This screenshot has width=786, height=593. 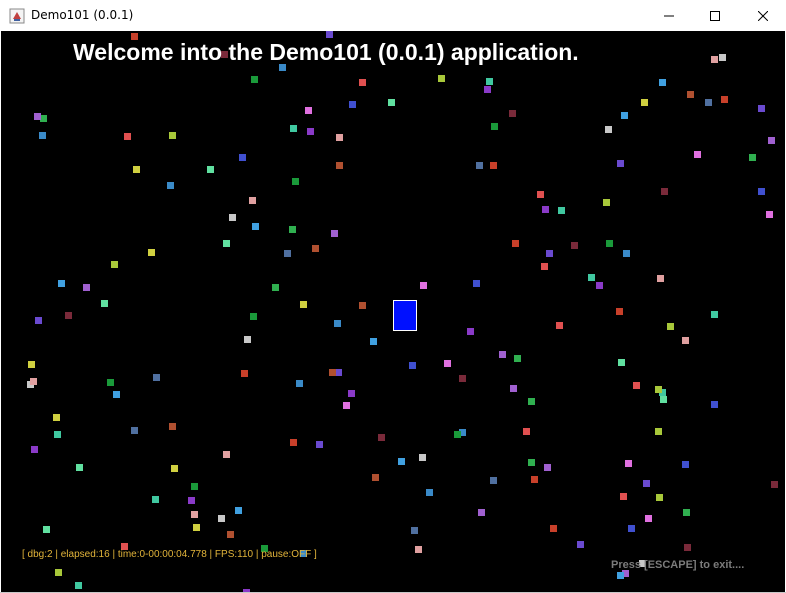 I want to click on java-cup-icon, so click(x=17, y=16).